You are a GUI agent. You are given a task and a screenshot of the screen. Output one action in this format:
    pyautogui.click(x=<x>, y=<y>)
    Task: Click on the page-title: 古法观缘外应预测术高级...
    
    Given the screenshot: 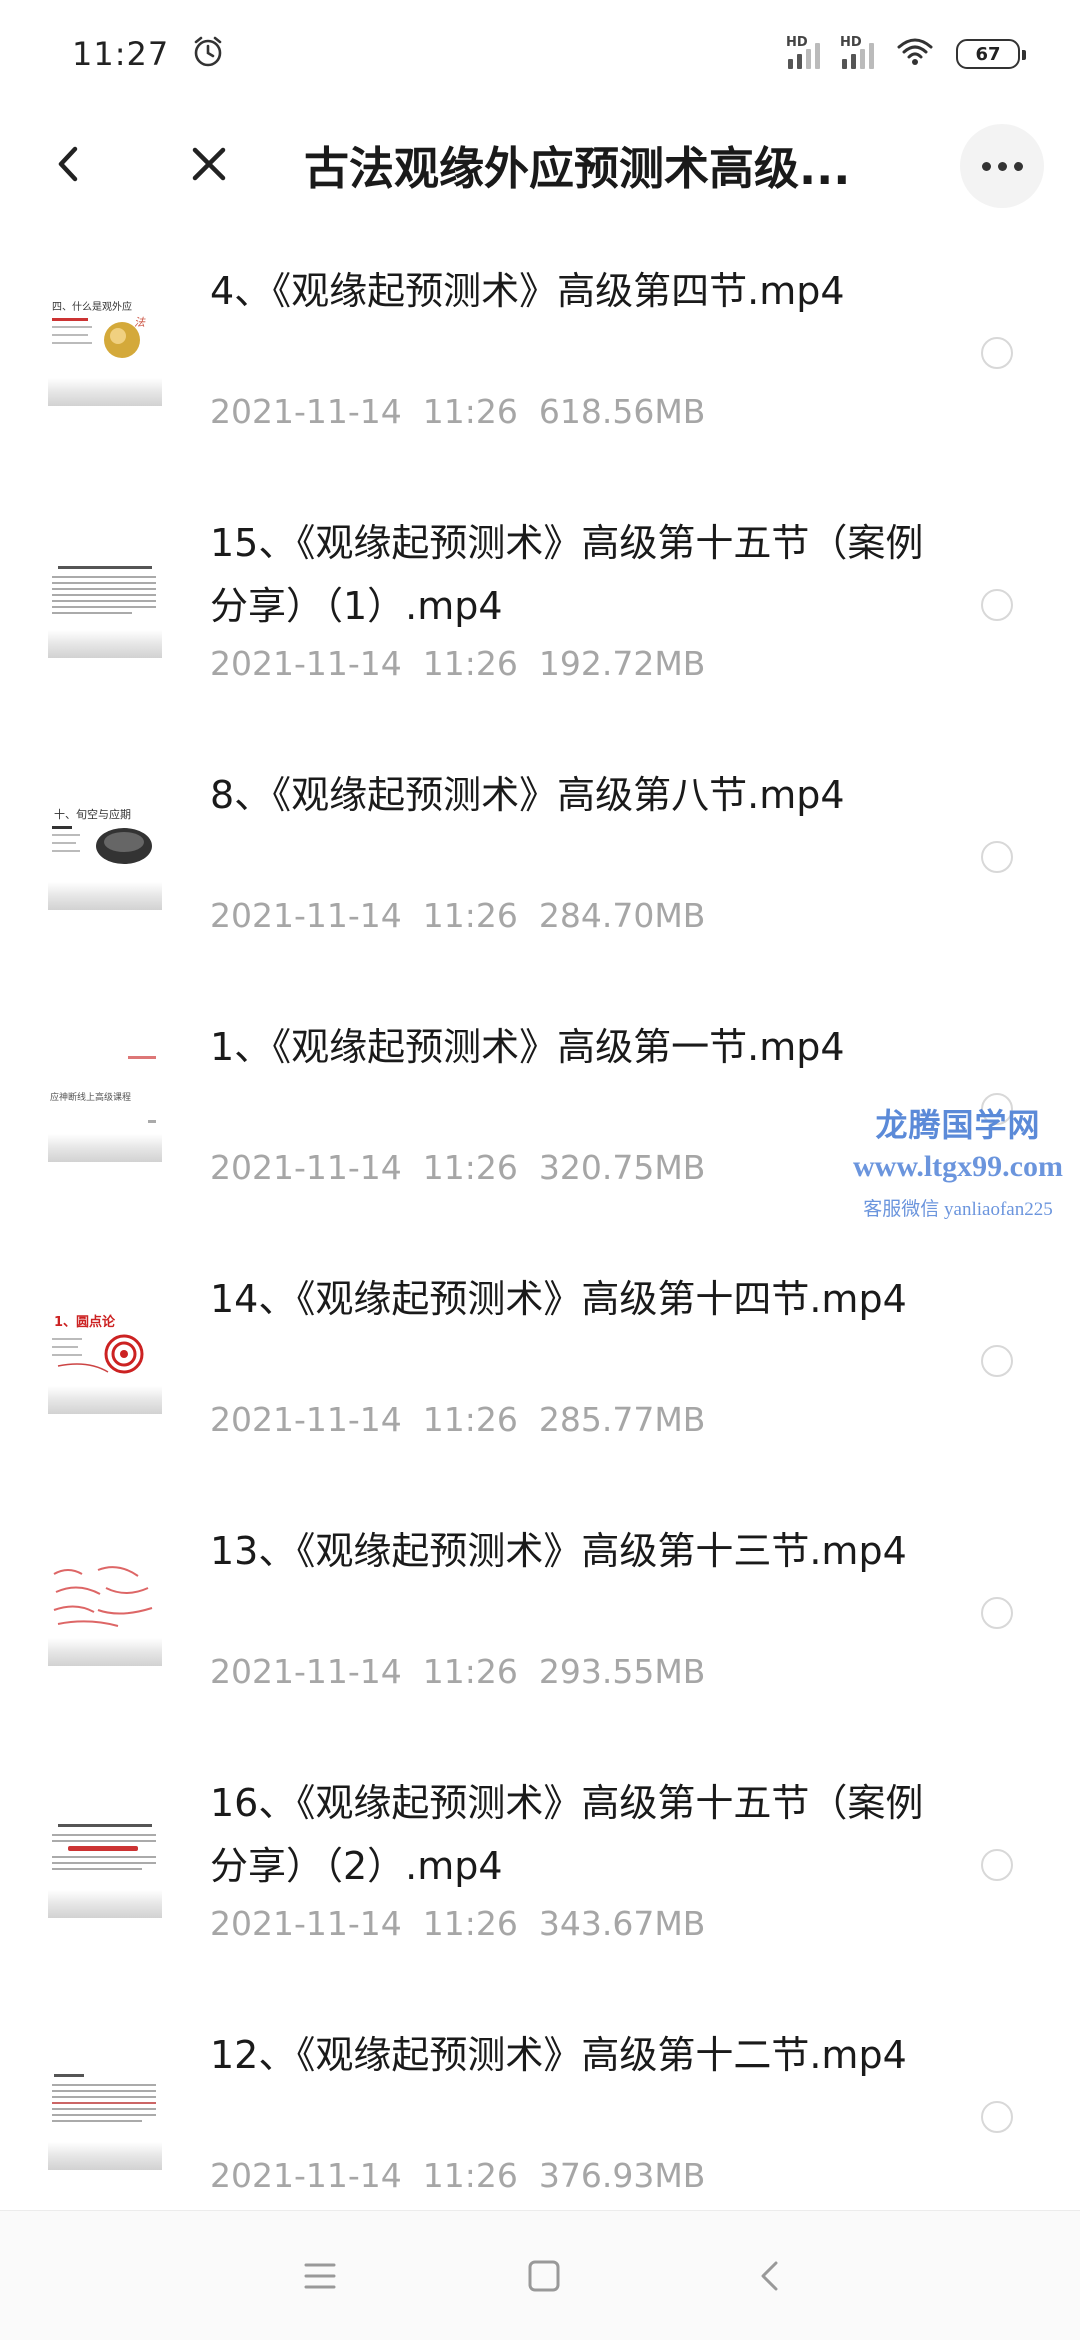 What is the action you would take?
    pyautogui.click(x=577, y=168)
    